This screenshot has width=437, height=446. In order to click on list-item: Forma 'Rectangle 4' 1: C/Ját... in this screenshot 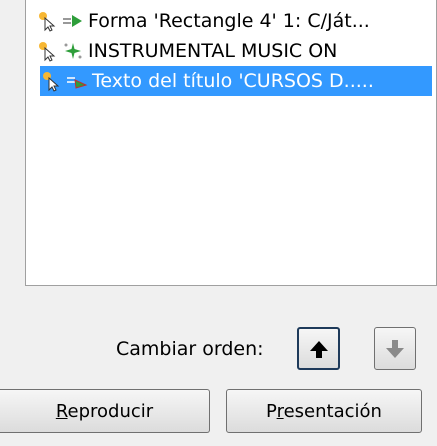, I will do `click(233, 21)`.